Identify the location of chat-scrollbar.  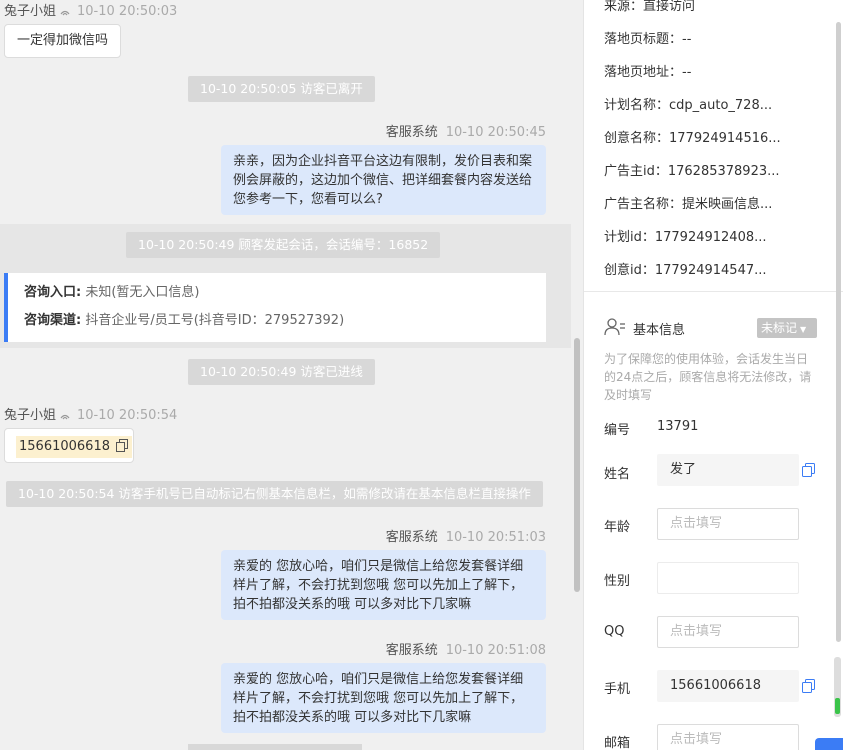
(577, 375).